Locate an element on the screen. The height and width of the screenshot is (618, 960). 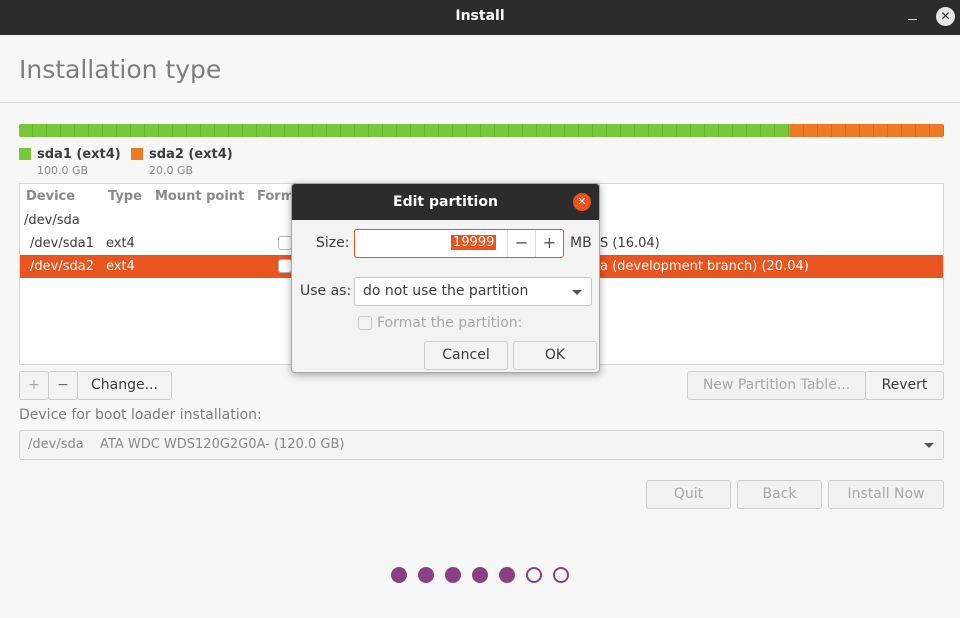
column-header-format: Form is located at coordinates (275, 196).